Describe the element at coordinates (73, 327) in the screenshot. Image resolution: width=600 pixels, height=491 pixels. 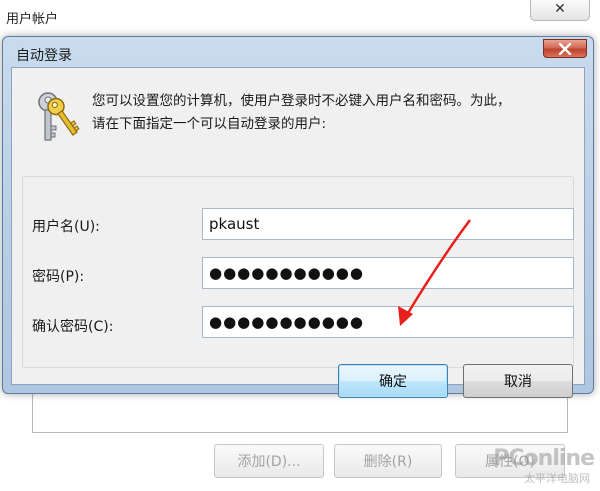
I see `confirm-password-label: 确认密码(C):` at that location.